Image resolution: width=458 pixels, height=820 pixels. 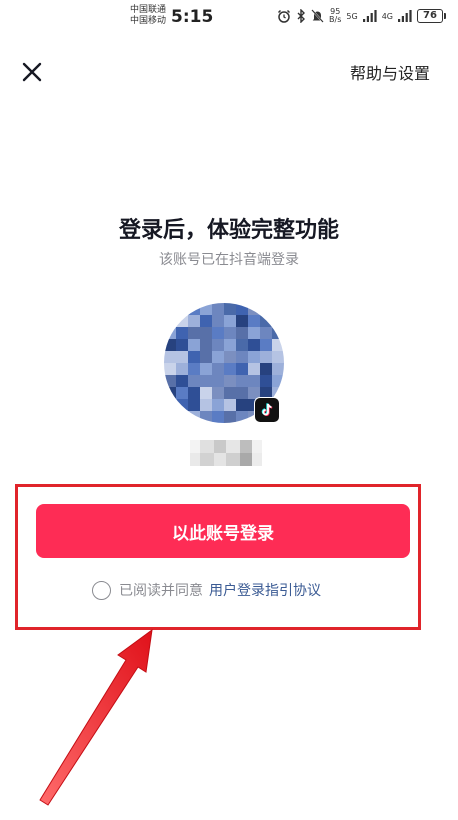 What do you see at coordinates (226, 453) in the screenshot?
I see `nickname-blurred` at bounding box center [226, 453].